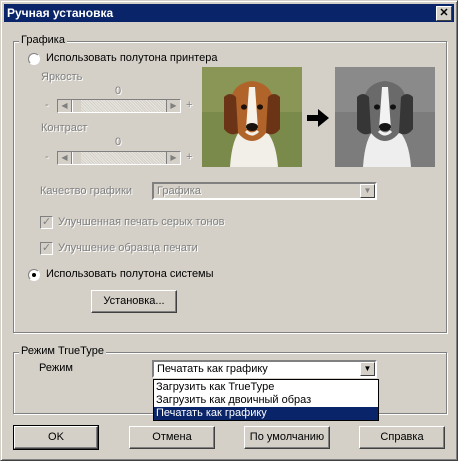 This screenshot has width=458, height=461. What do you see at coordinates (179, 191) in the screenshot?
I see `quality-select-value: Графика` at bounding box center [179, 191].